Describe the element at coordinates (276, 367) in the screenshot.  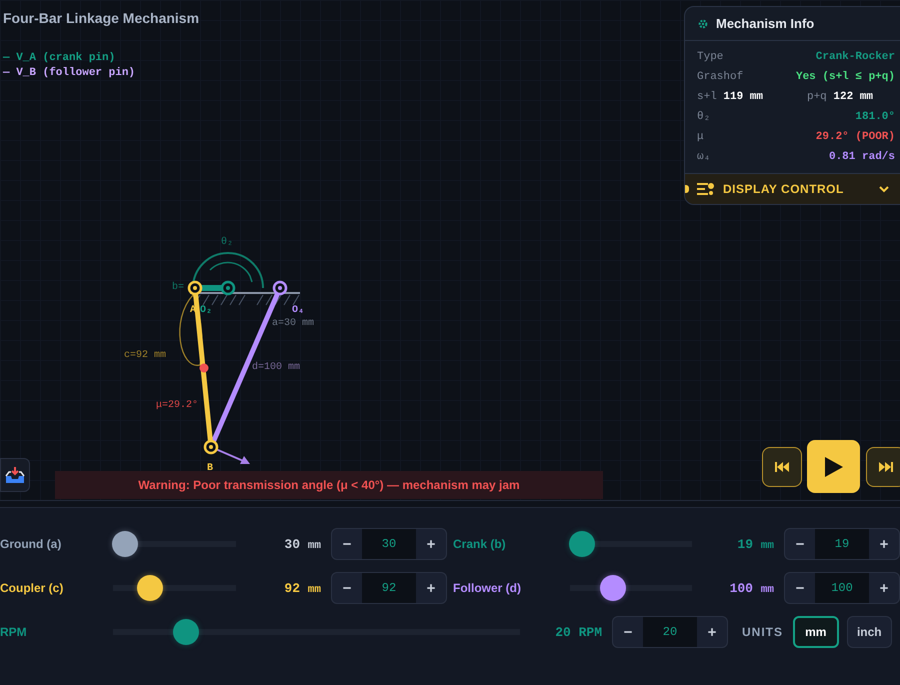
I see `length-label: d=100 mm` at that location.